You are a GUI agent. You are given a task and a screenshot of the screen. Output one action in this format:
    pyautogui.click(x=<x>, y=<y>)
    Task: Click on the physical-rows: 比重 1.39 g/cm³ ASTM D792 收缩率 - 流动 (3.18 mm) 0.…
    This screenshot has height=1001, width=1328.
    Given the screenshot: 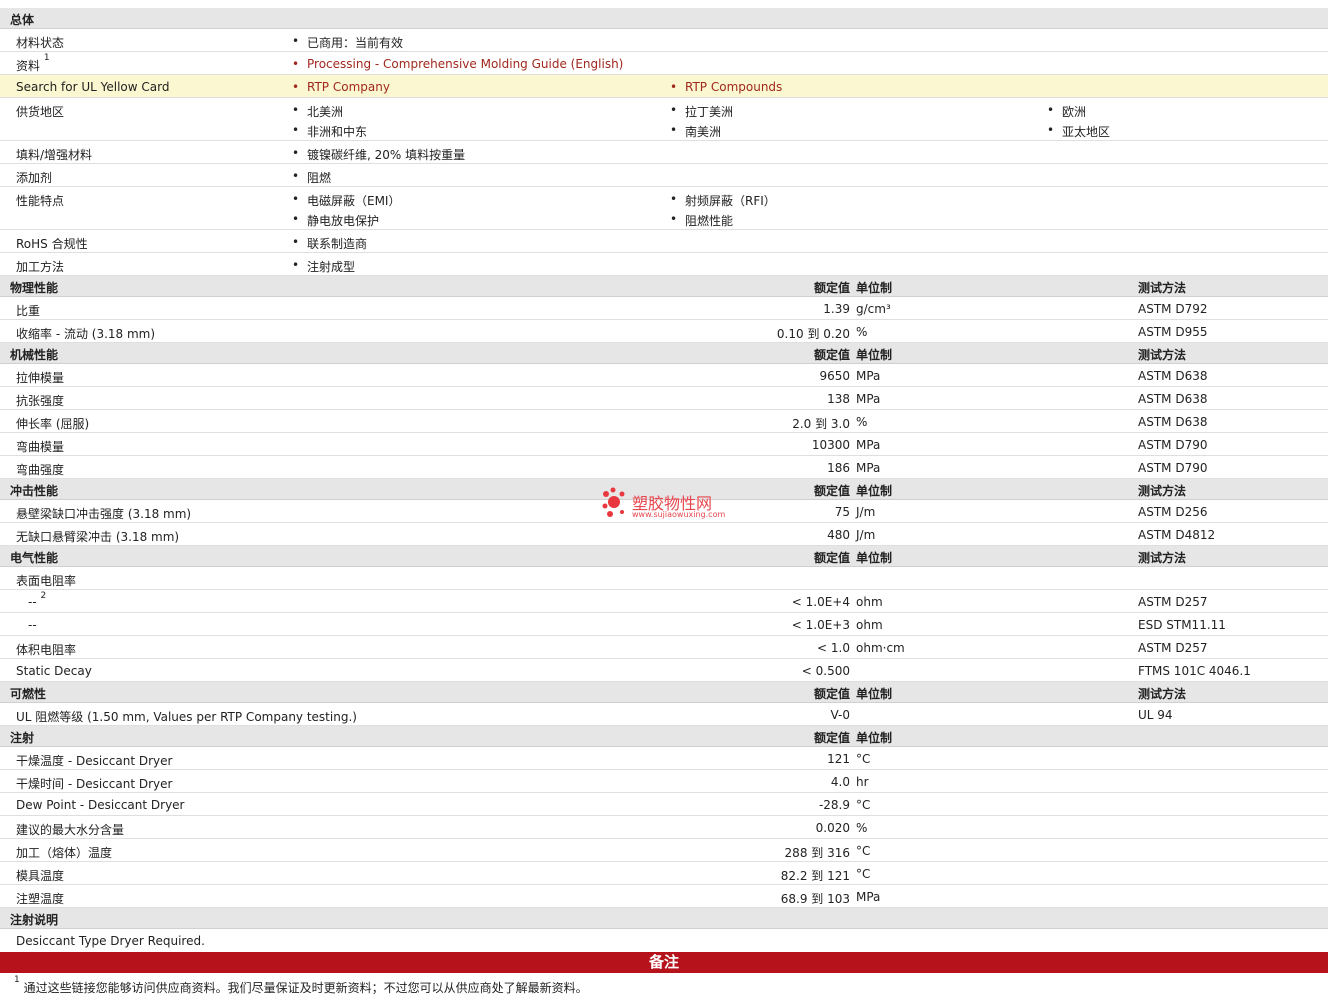 What is the action you would take?
    pyautogui.click(x=664, y=320)
    